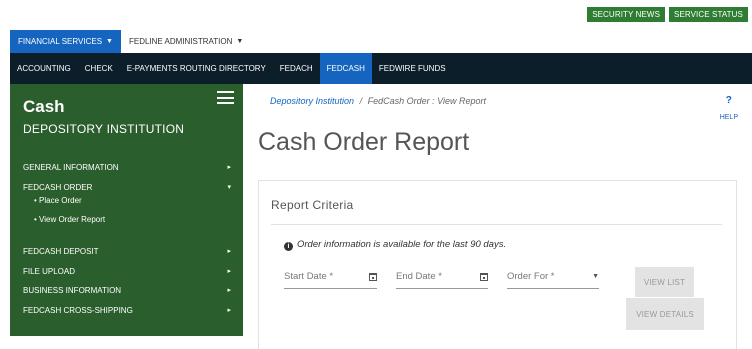 The width and height of the screenshot is (752, 349). I want to click on end-date-field: End Date *, so click(442, 280).